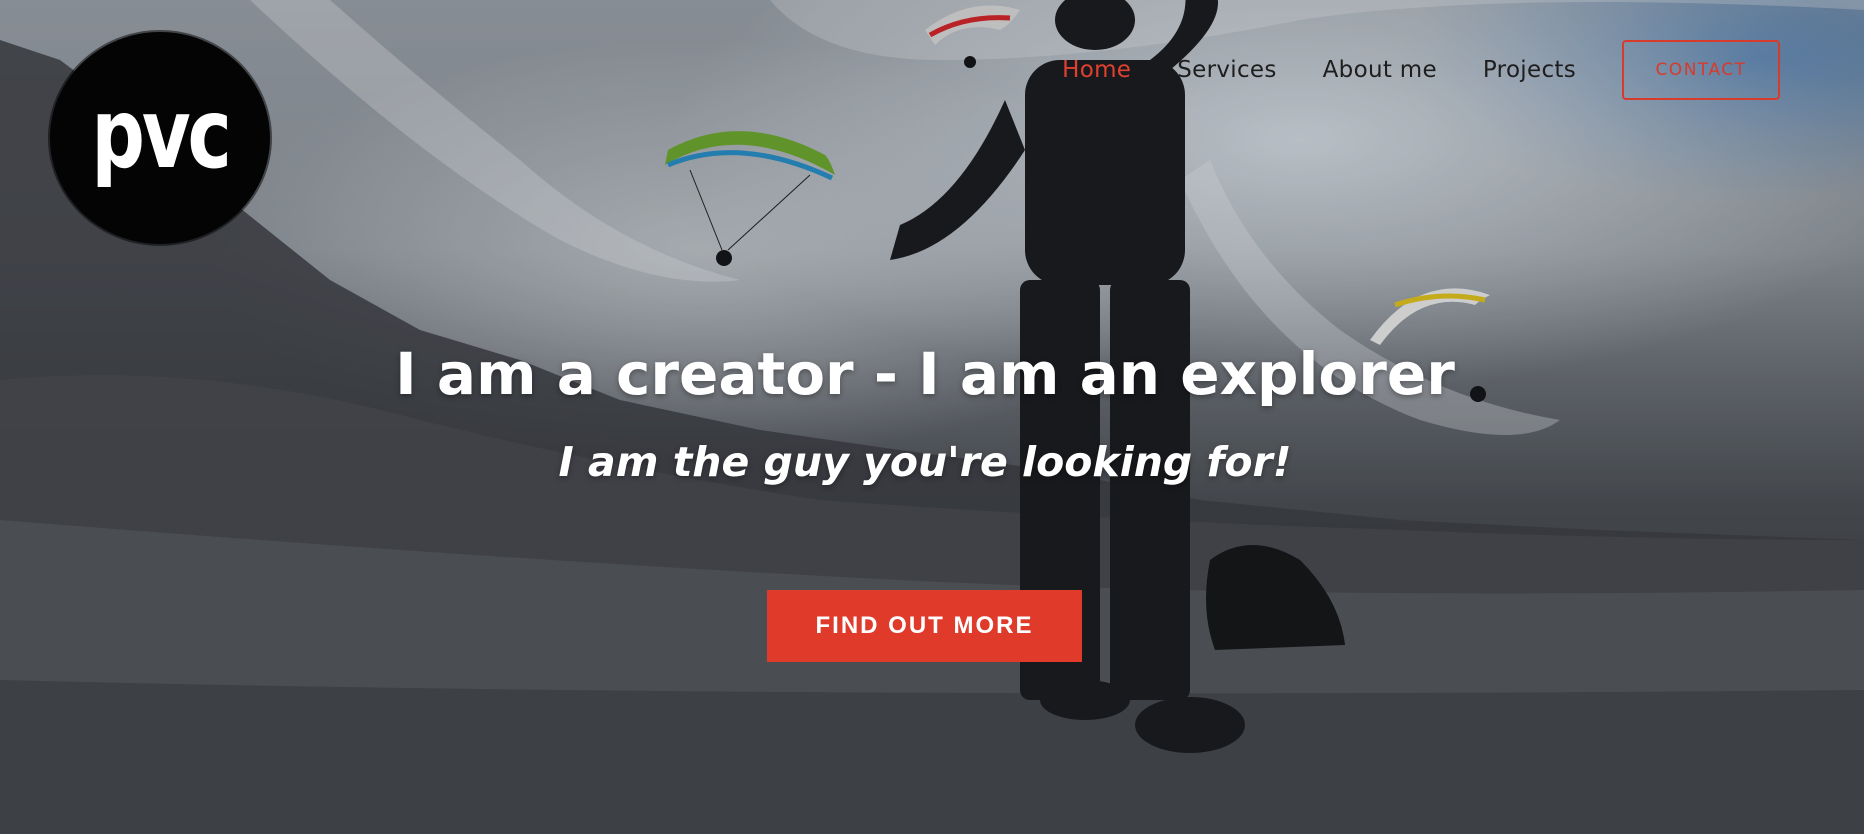 This screenshot has height=834, width=1864. Describe the element at coordinates (924, 626) in the screenshot. I see `find-out-more-button: FIND OUT MORE` at that location.